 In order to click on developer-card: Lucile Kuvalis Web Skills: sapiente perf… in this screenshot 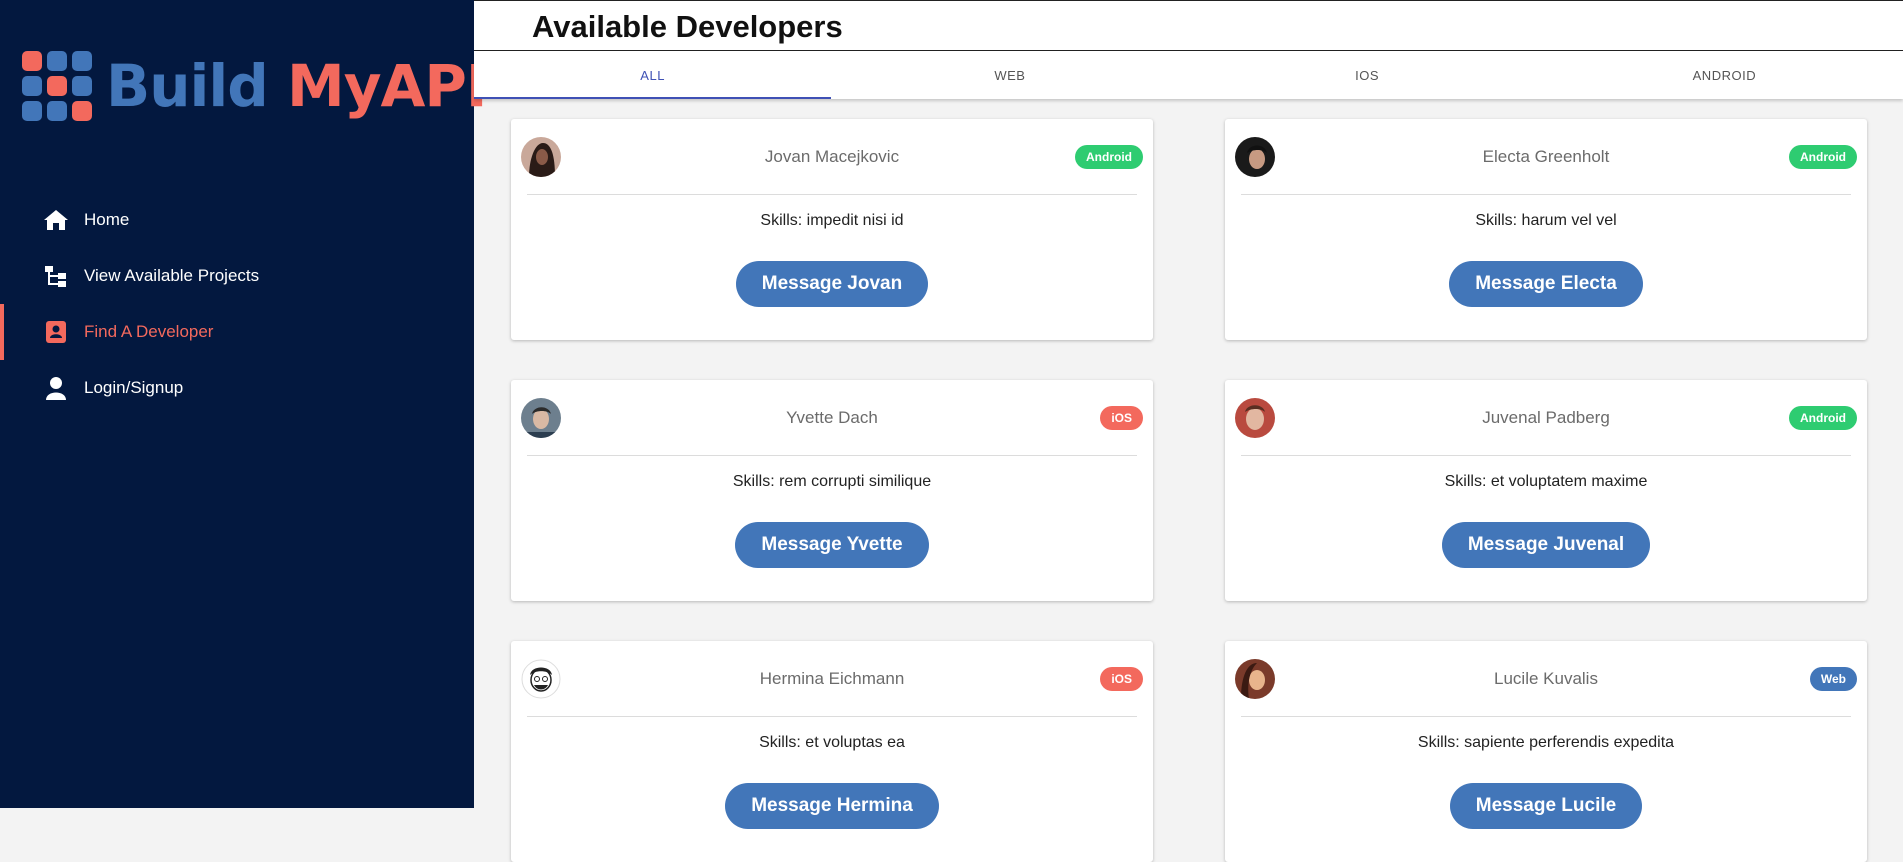, I will do `click(1546, 751)`.